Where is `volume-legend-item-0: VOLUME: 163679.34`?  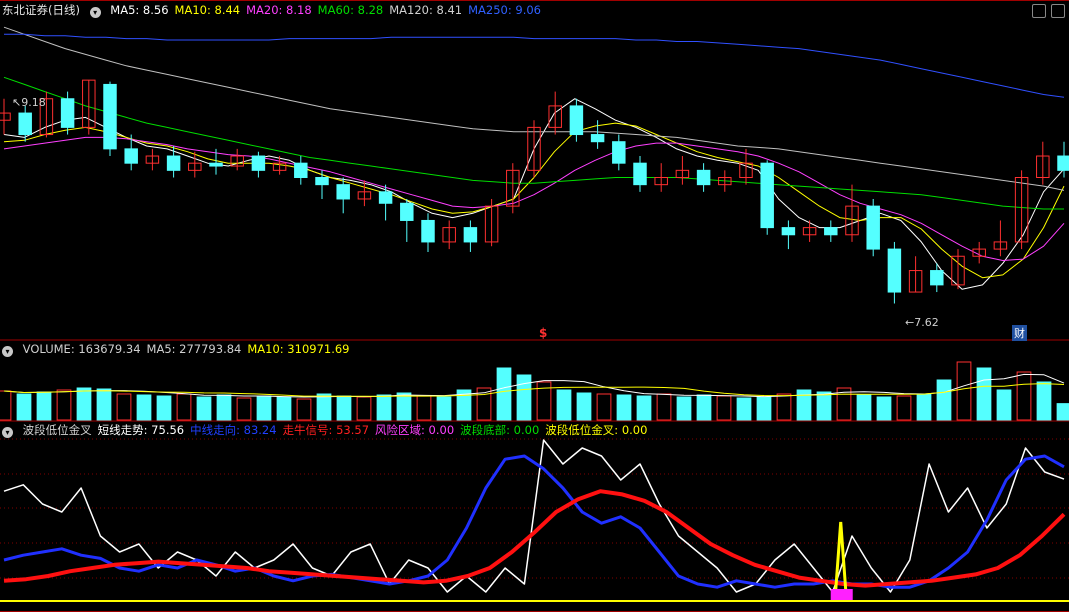 volume-legend-item-0: VOLUME: 163679.34 is located at coordinates (81, 349).